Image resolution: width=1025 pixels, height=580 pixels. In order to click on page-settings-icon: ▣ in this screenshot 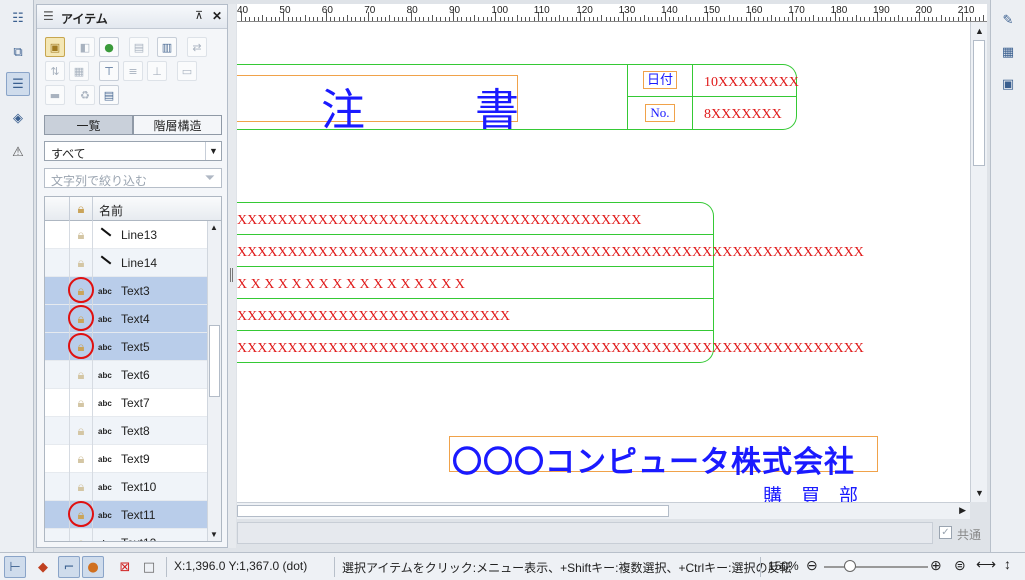, I will do `click(1008, 84)`.